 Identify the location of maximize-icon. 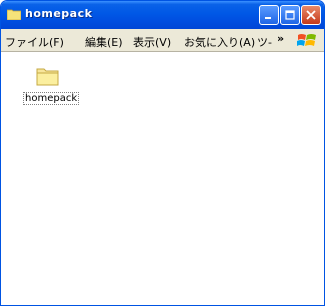
(290, 15).